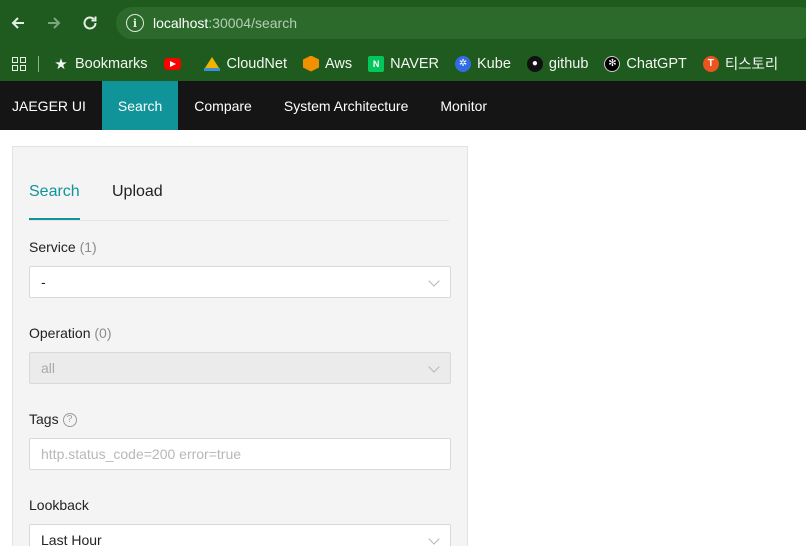 The height and width of the screenshot is (546, 806). I want to click on active-tab-indicator, so click(54, 219).